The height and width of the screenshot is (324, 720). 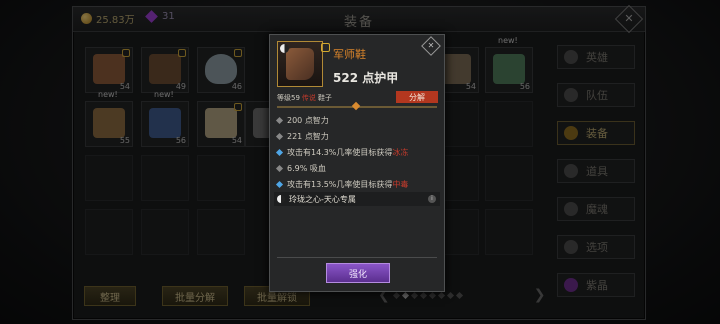 What do you see at coordinates (349, 54) in the screenshot?
I see `item-name: 军师鞋` at bounding box center [349, 54].